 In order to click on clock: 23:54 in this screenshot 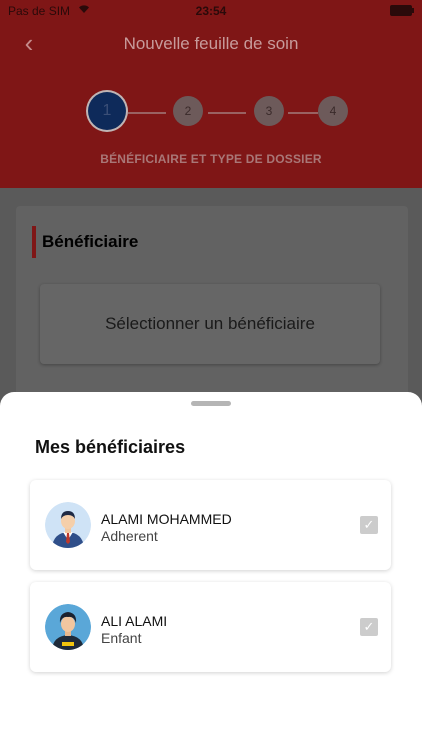, I will do `click(211, 11)`.